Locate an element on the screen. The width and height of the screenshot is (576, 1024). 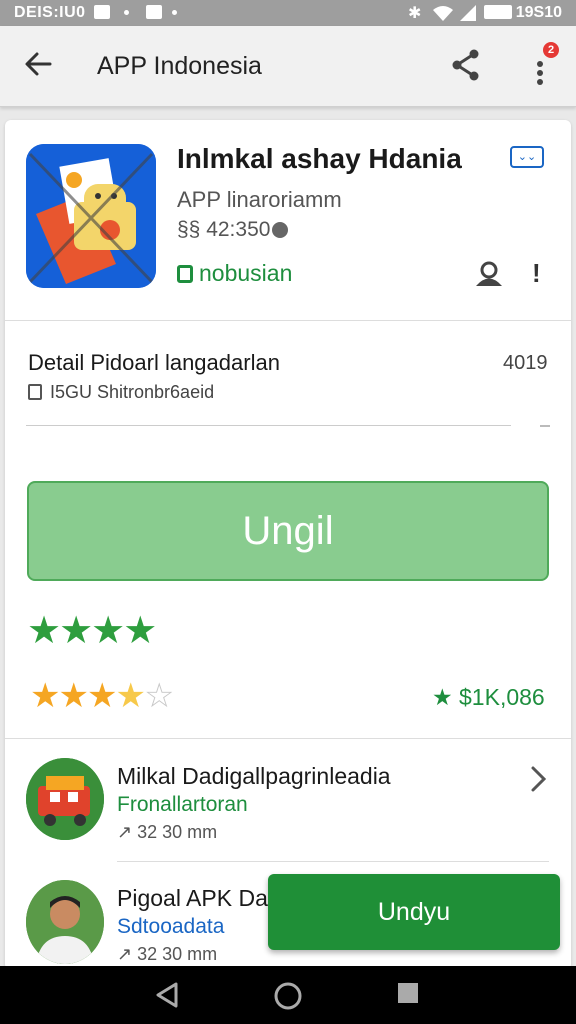
app-developer: APP linaroriamm is located at coordinates (259, 199).